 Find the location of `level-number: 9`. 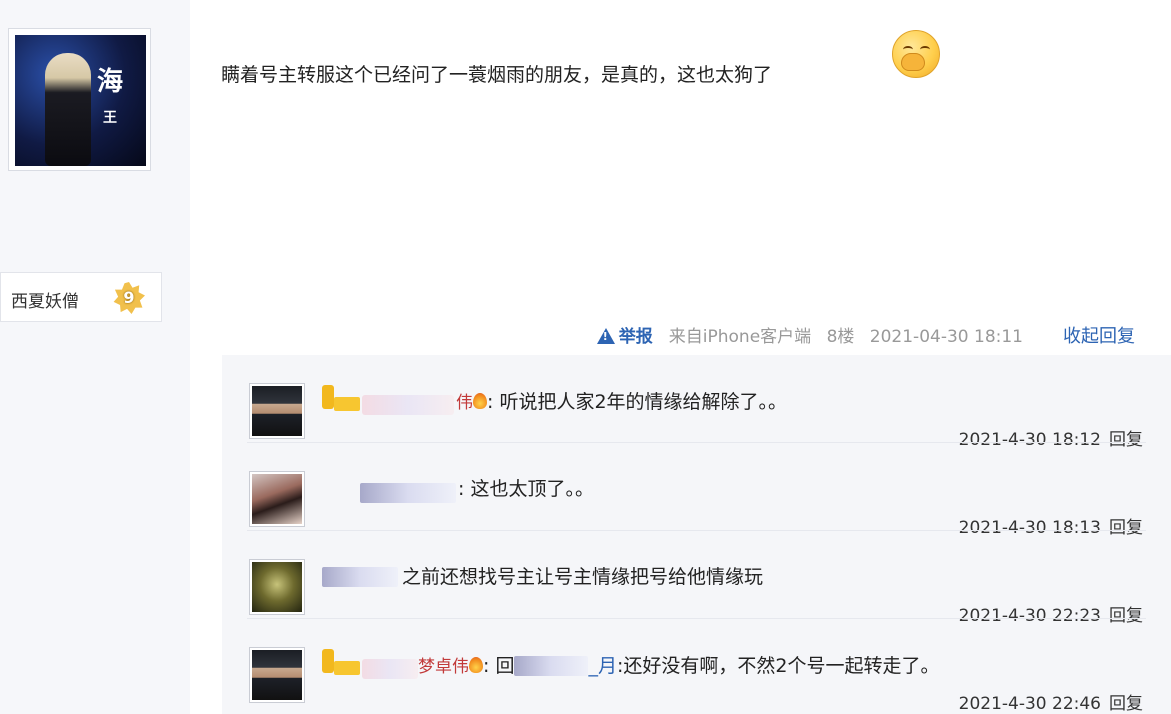

level-number: 9 is located at coordinates (129, 297).